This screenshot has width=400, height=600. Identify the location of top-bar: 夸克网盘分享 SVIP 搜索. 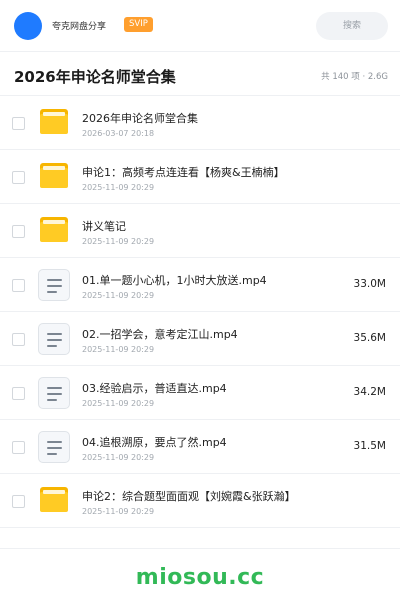
(200, 26).